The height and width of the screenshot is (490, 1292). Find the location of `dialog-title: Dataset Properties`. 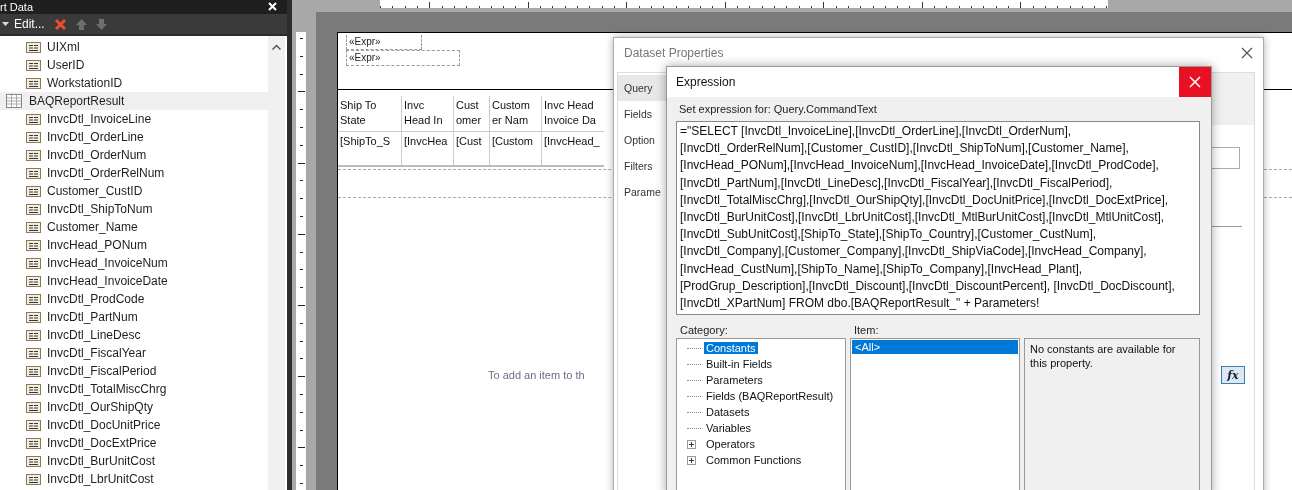

dialog-title: Dataset Properties is located at coordinates (674, 53).